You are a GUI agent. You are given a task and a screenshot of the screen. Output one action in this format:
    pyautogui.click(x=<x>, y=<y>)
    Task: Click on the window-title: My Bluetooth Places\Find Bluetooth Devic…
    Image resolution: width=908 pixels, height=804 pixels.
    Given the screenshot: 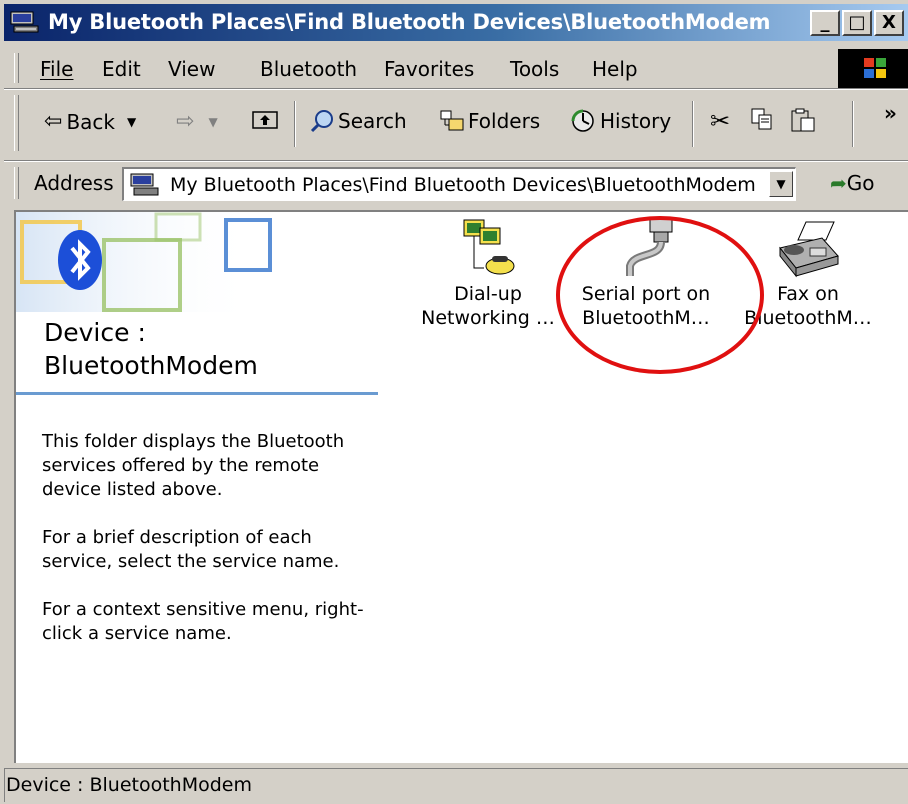 What is the action you would take?
    pyautogui.click(x=409, y=22)
    